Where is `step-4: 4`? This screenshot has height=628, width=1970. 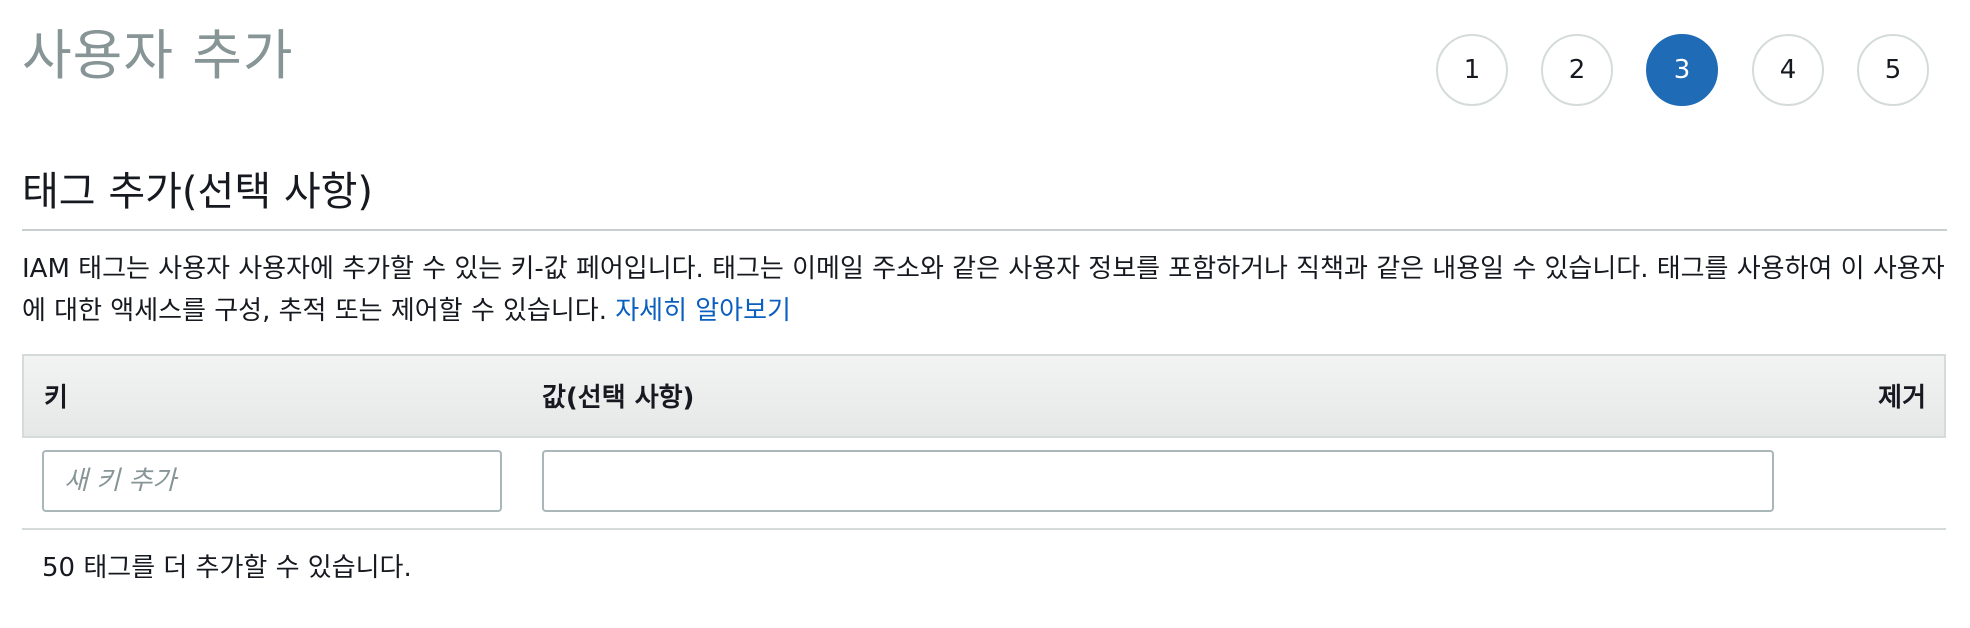 step-4: 4 is located at coordinates (1788, 70).